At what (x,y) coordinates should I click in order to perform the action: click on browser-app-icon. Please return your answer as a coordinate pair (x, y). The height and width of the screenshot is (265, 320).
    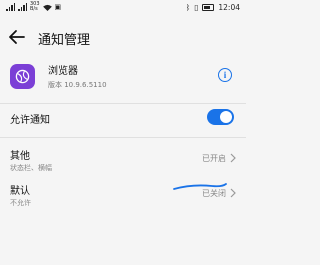
    Looking at the image, I should click on (22, 76).